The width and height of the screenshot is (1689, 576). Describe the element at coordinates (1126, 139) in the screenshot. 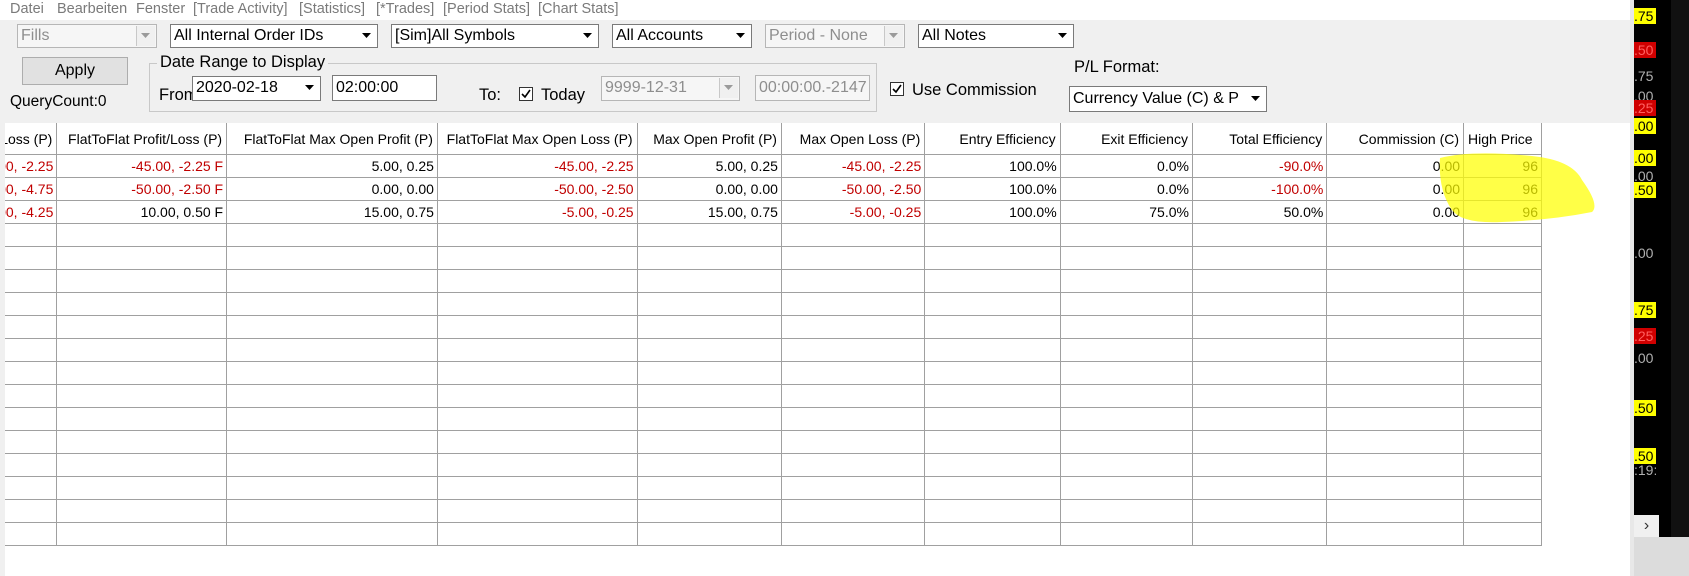

I see `column-header: Exit Efficiency` at that location.